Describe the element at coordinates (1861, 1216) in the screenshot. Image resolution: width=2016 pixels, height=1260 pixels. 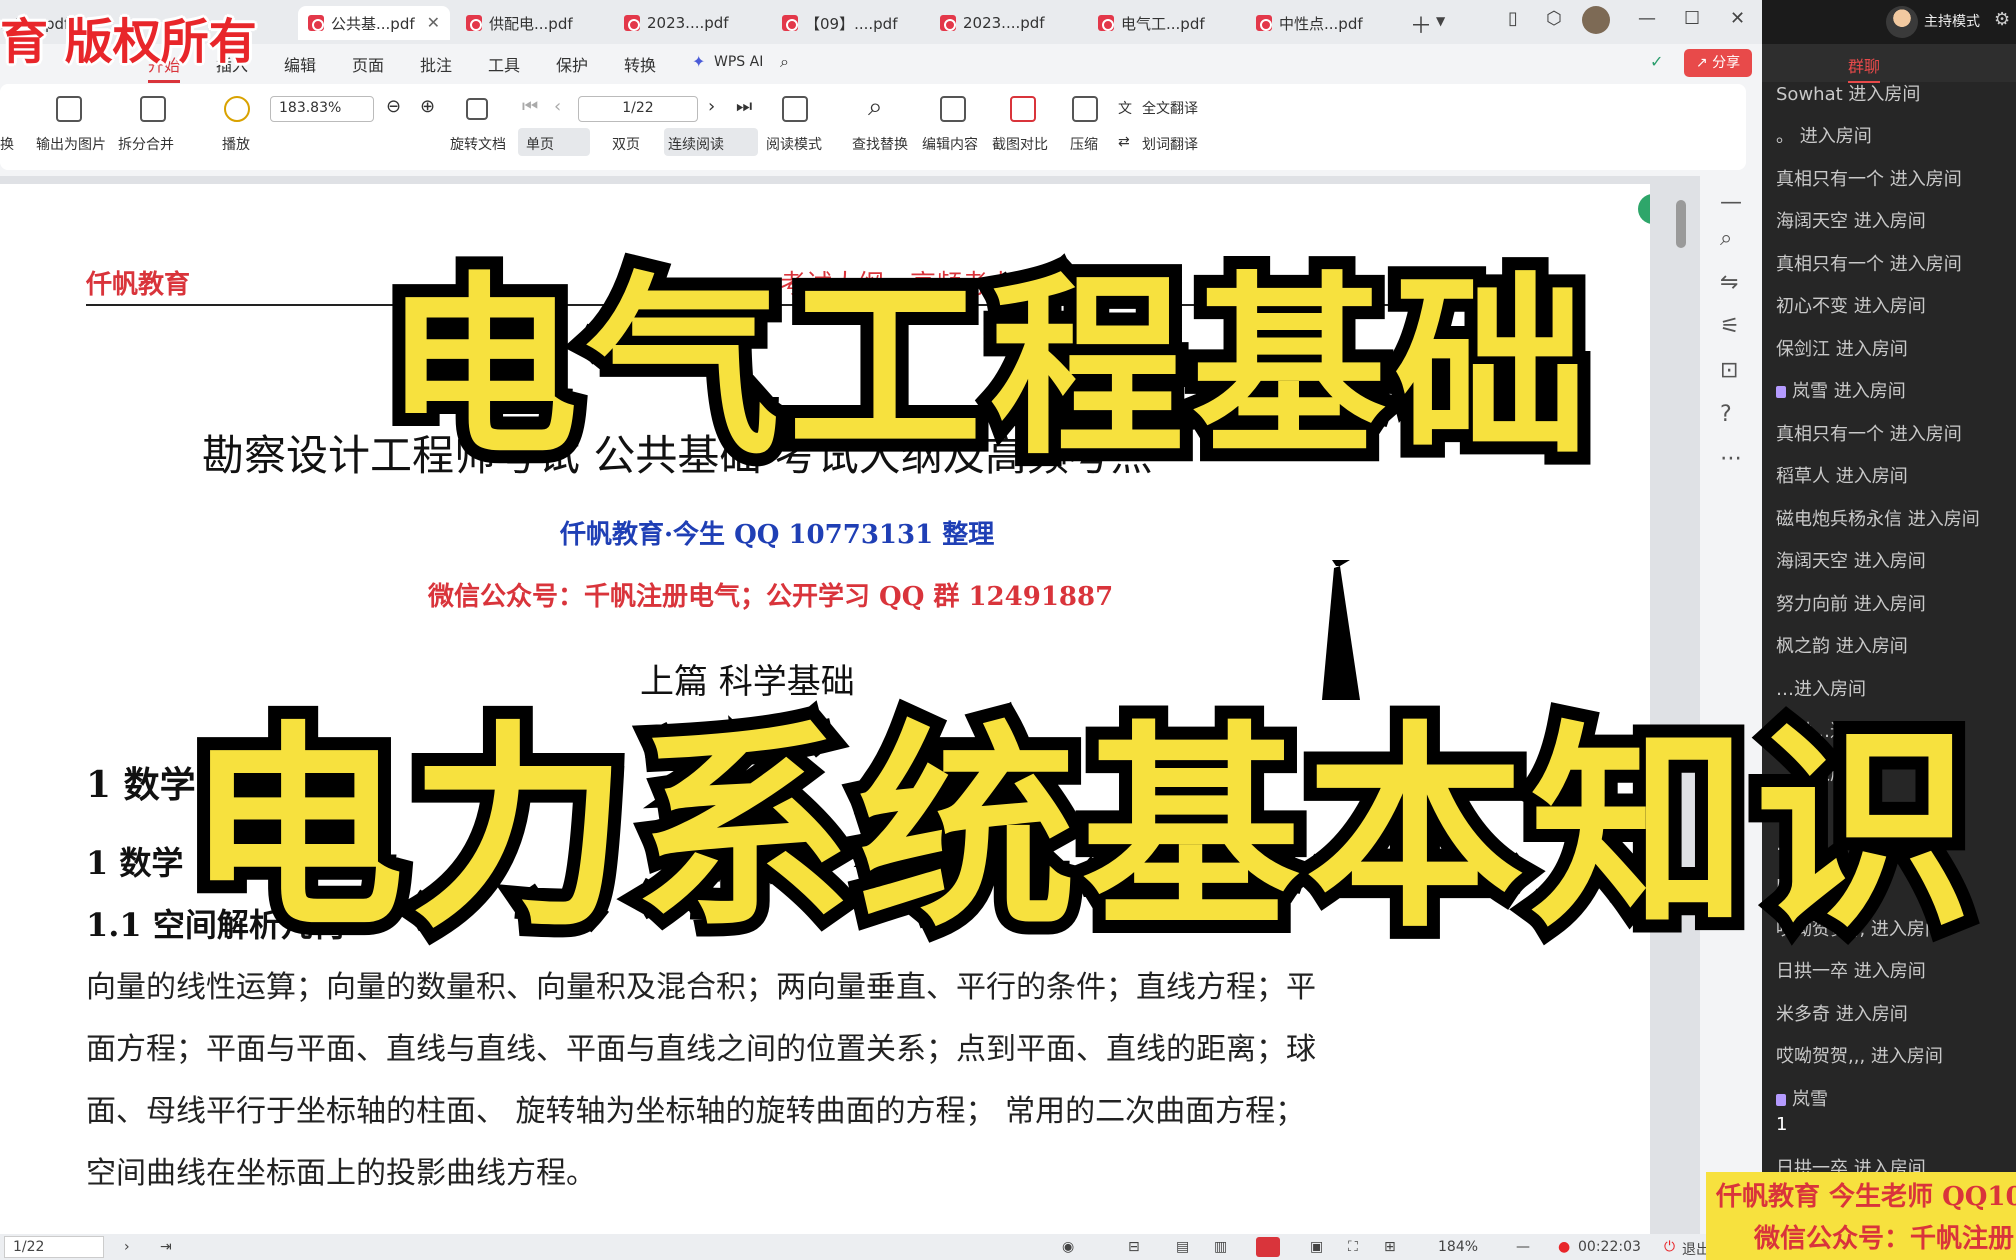
I see `contact-banner: 仟帆教育 今生老师 QQ10 微信公众号：千帆注册` at that location.